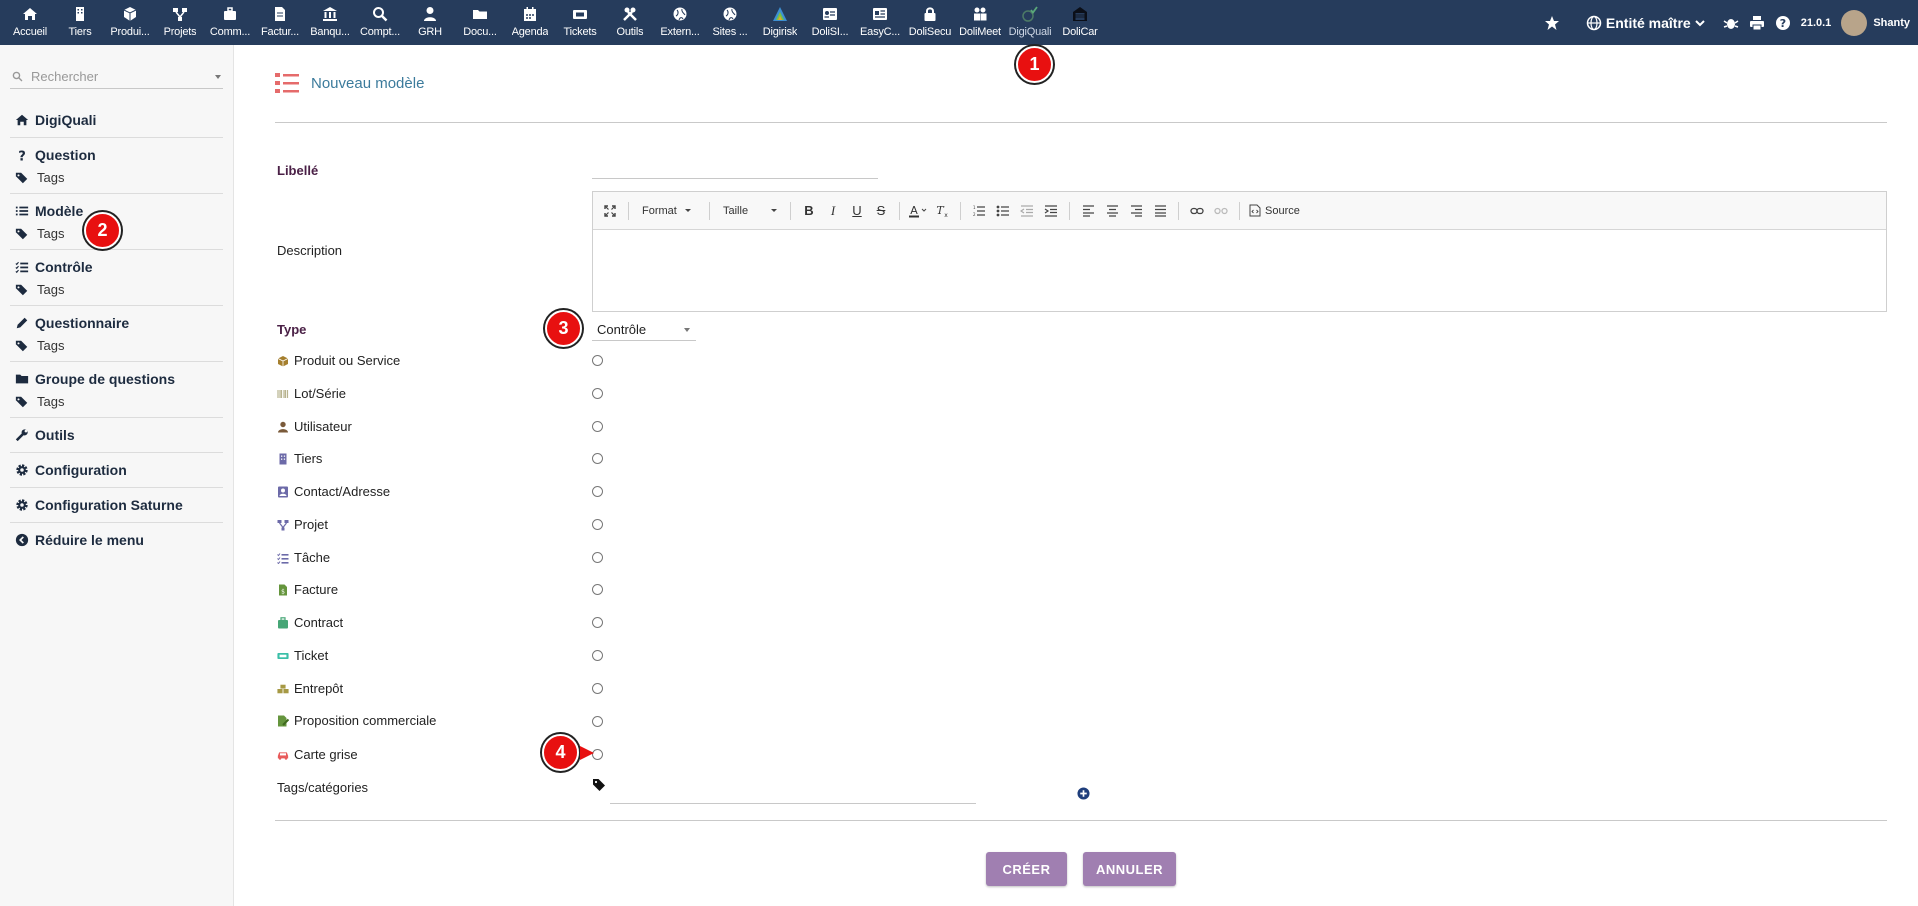 The width and height of the screenshot is (1918, 906). Describe the element at coordinates (857, 211) in the screenshot. I see `underline-button: U` at that location.